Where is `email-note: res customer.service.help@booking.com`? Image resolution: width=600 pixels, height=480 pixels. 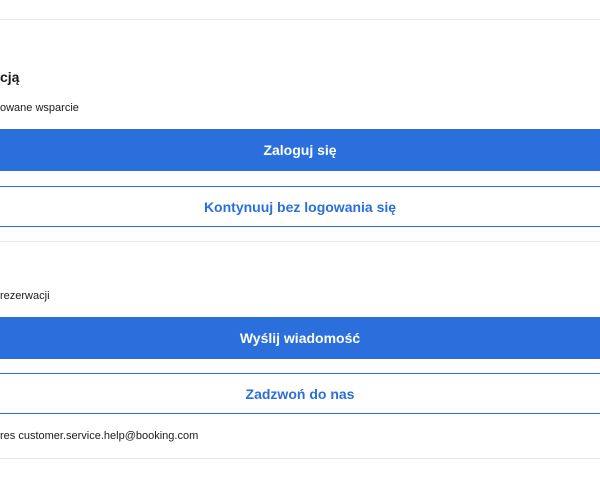
email-note: res customer.service.help@booking.com is located at coordinates (99, 436).